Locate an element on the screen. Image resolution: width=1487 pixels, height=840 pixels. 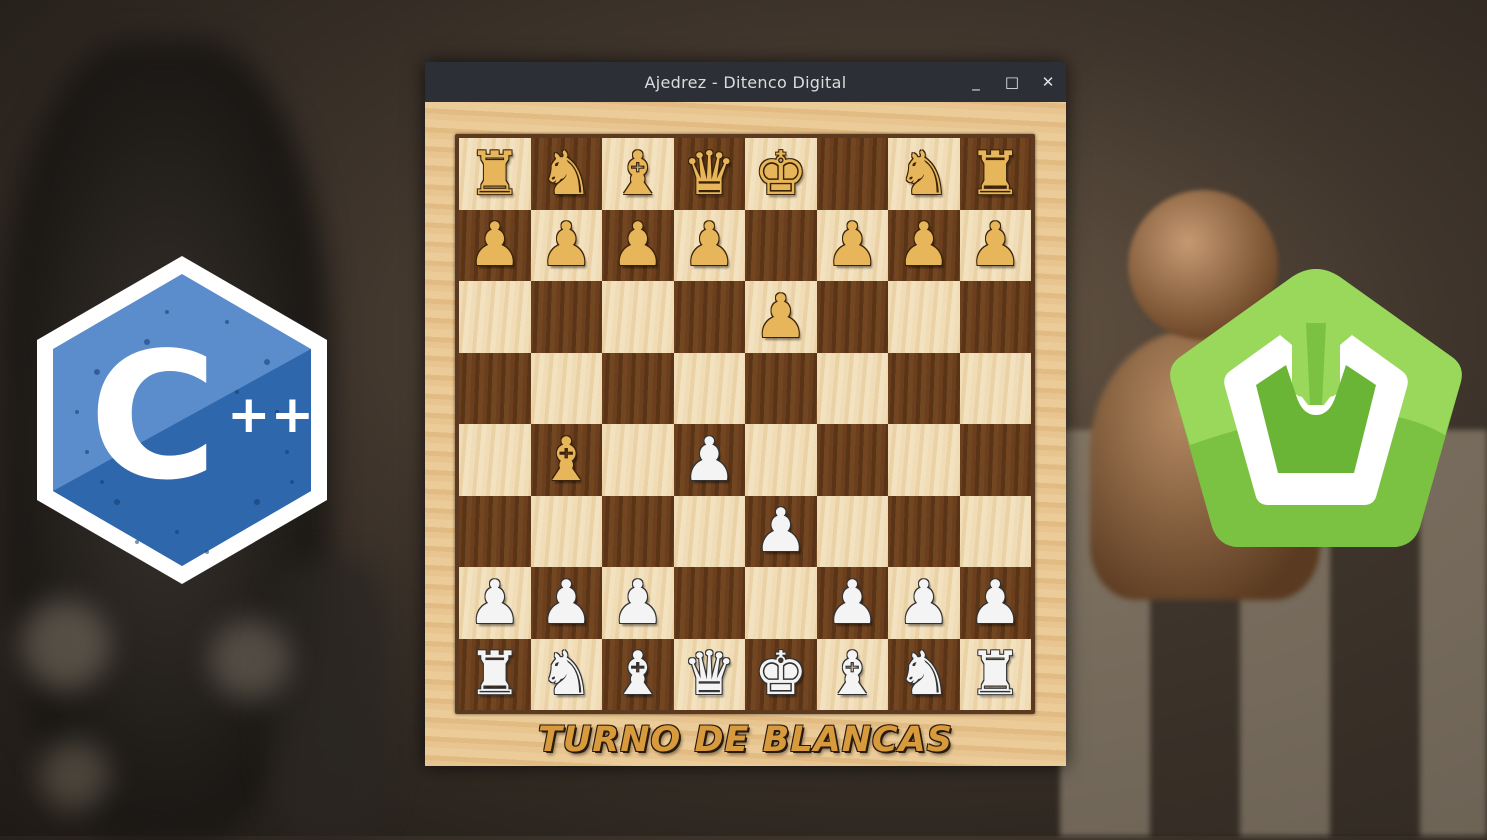
square-b8: ♞ is located at coordinates (566, 174).